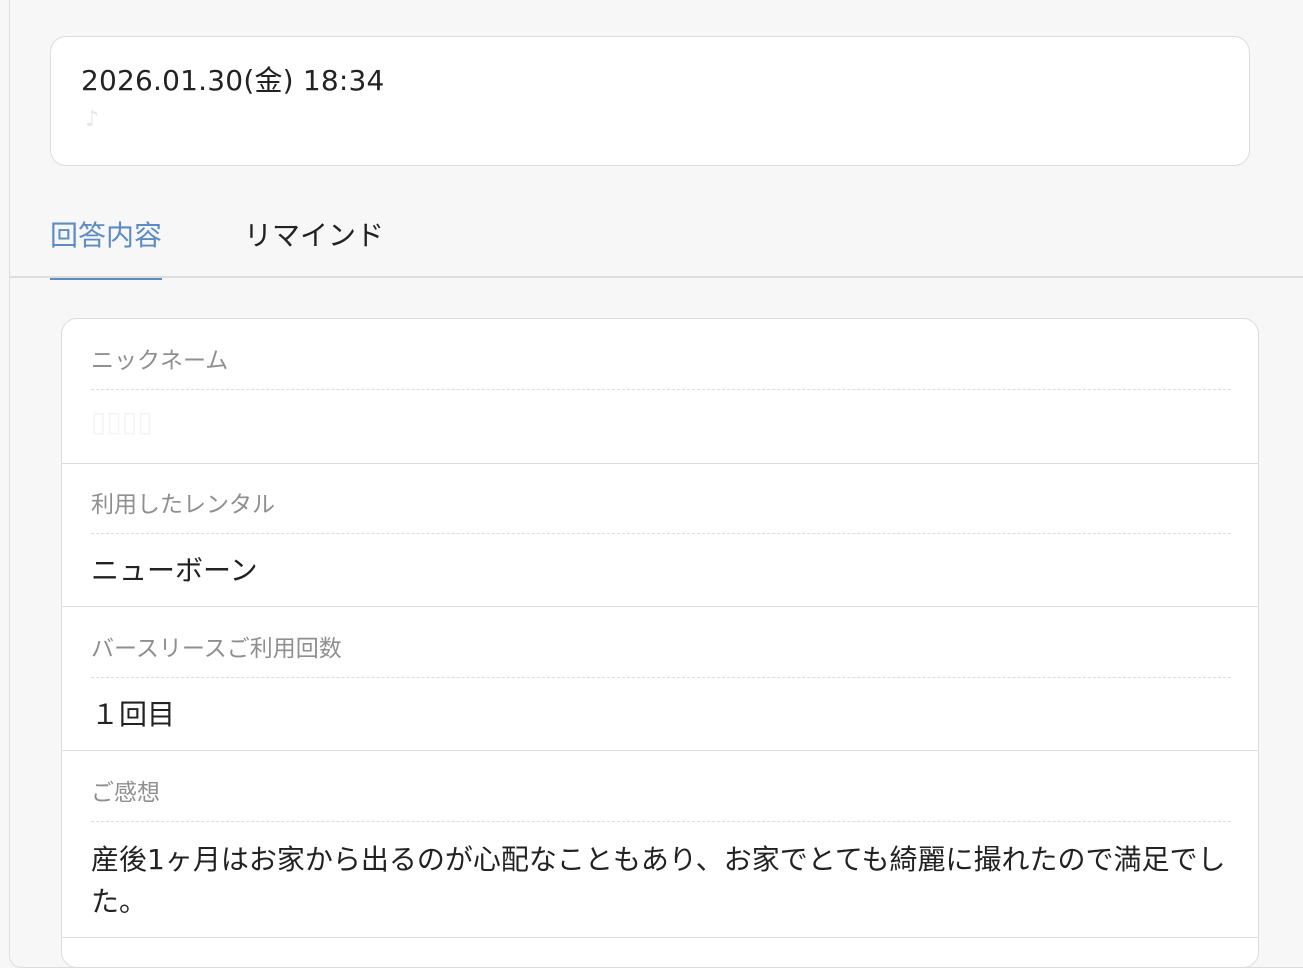 The width and height of the screenshot is (1303, 968). I want to click on answer-row-usage-count: バースリースご利用回数 １回目, so click(660, 679).